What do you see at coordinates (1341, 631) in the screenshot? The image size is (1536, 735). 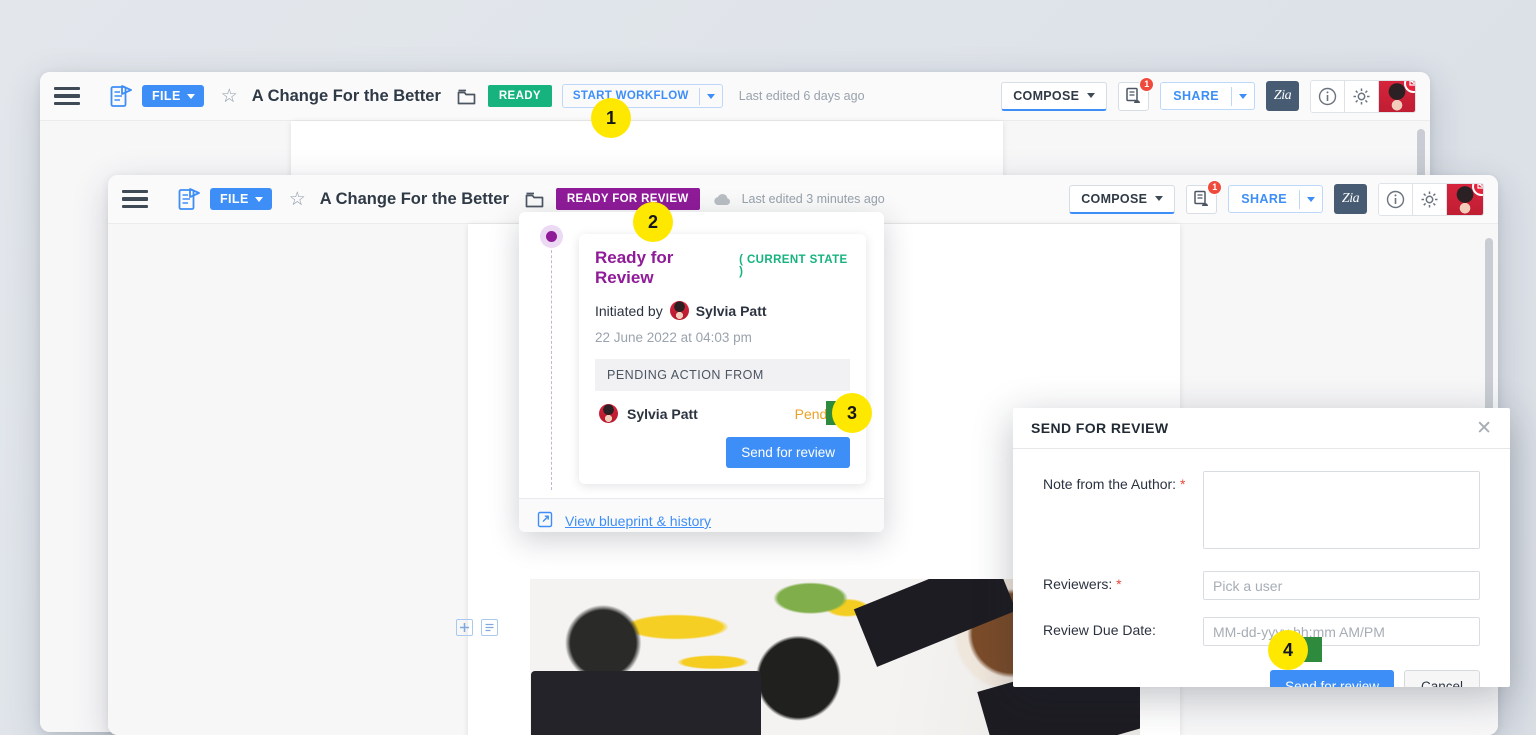 I see `review-due-date-input` at bounding box center [1341, 631].